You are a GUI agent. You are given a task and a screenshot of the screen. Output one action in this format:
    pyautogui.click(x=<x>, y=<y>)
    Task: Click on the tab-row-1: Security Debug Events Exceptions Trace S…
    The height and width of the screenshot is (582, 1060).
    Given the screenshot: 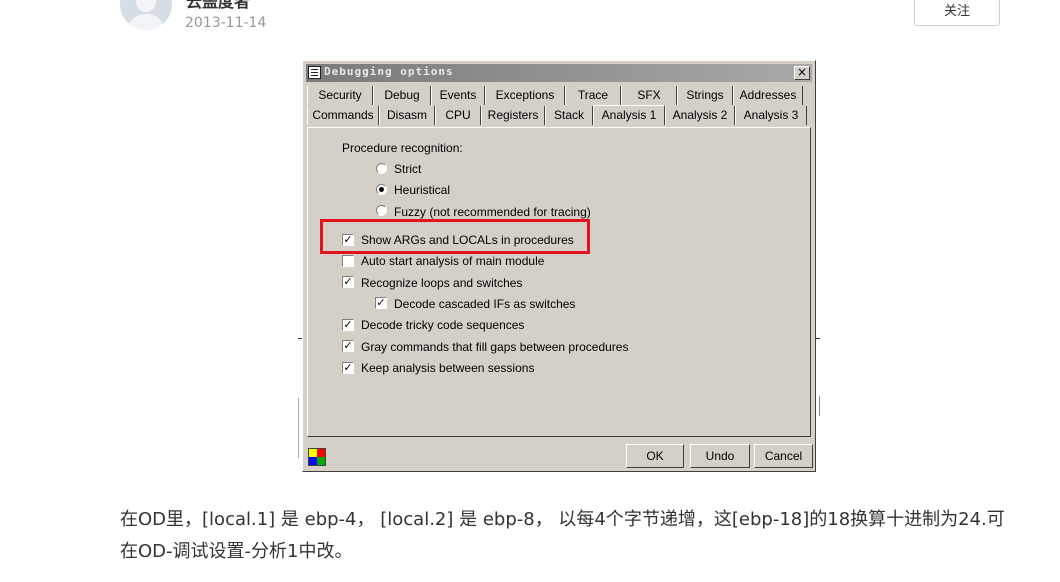 What is the action you would take?
    pyautogui.click(x=555, y=95)
    